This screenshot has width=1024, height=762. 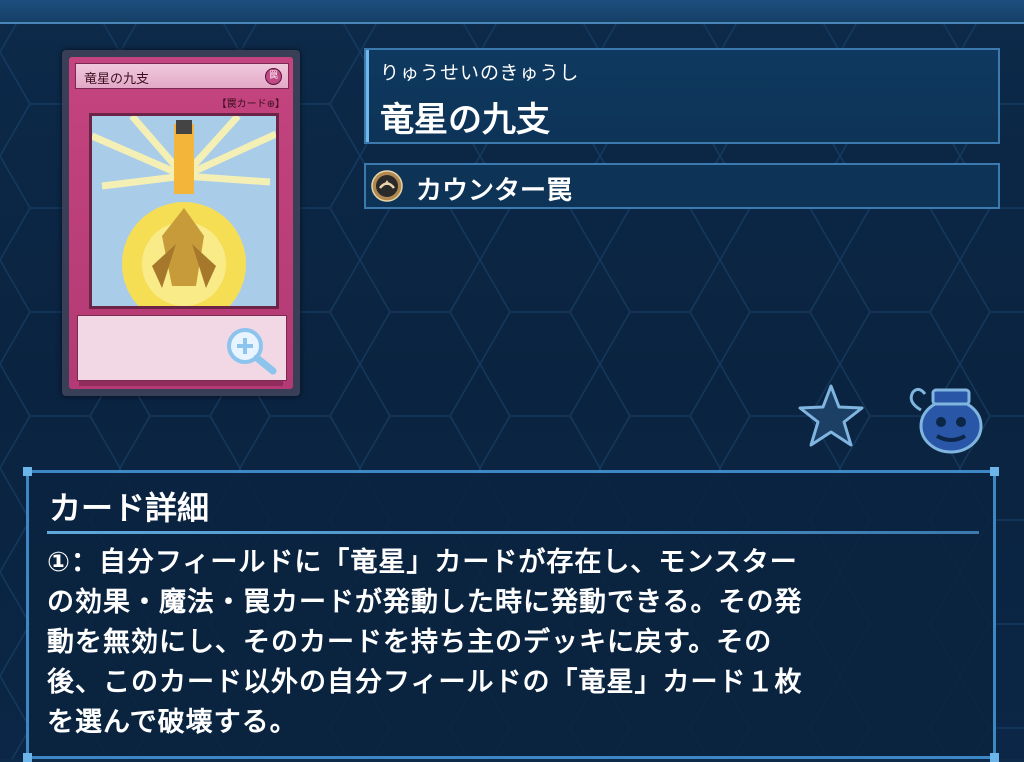 What do you see at coordinates (480, 73) in the screenshot?
I see `card-name-ruby: りゅうせいのきゅうし` at bounding box center [480, 73].